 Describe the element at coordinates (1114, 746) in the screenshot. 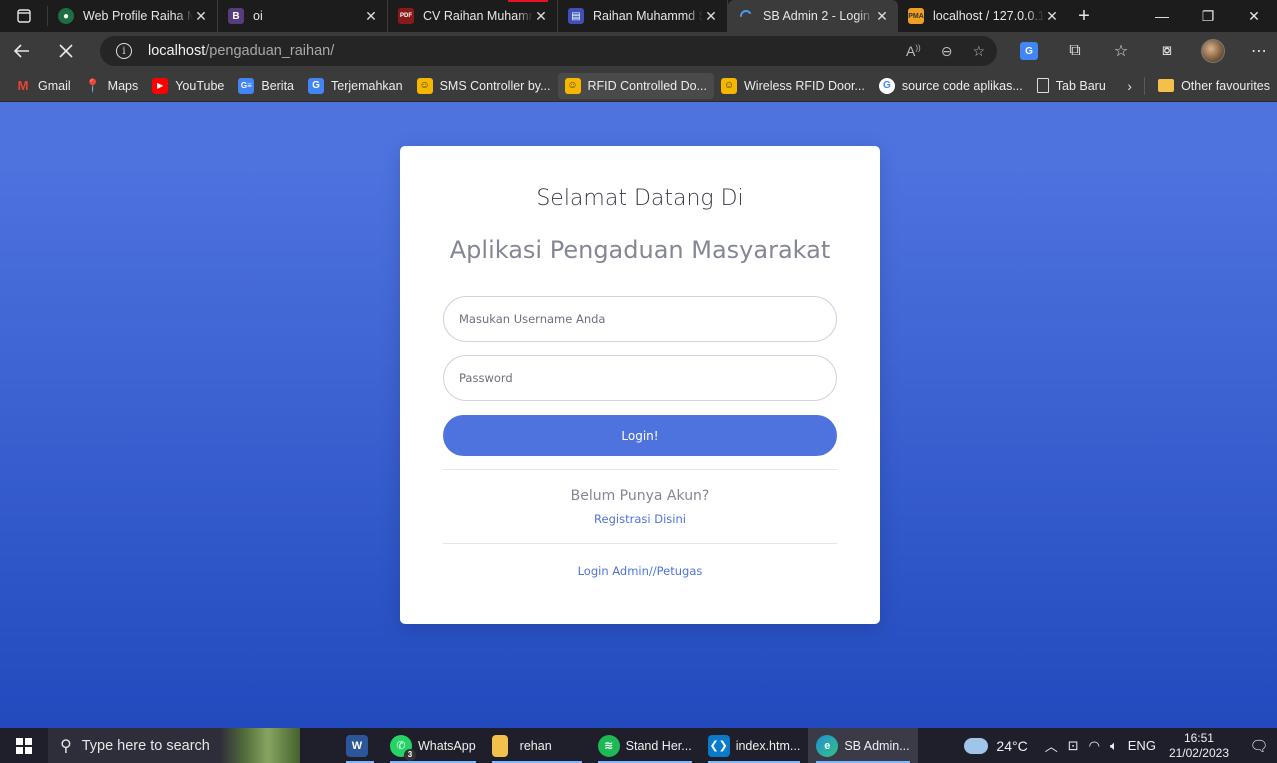

I see `volume-icon: 🔈︎` at that location.